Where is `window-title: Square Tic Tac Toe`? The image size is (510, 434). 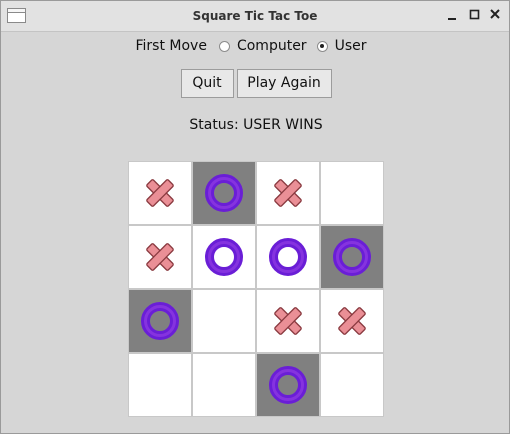 window-title: Square Tic Tac Toe is located at coordinates (255, 16).